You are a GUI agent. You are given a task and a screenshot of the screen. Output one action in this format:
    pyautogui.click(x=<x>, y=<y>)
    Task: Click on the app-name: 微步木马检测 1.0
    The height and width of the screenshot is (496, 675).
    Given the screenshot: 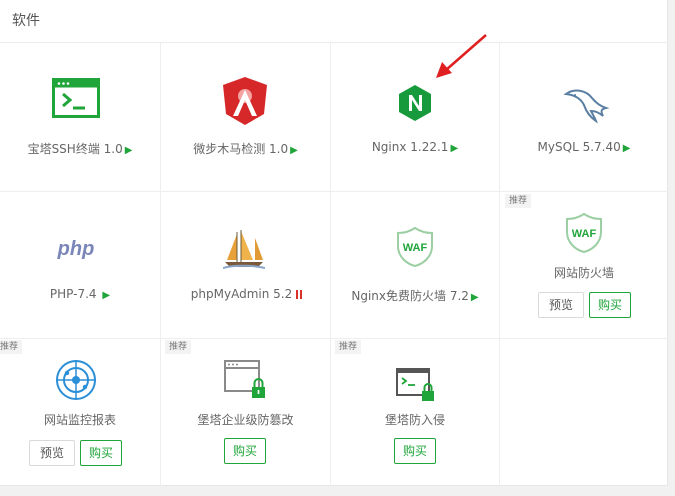 What is the action you would take?
    pyautogui.click(x=241, y=149)
    